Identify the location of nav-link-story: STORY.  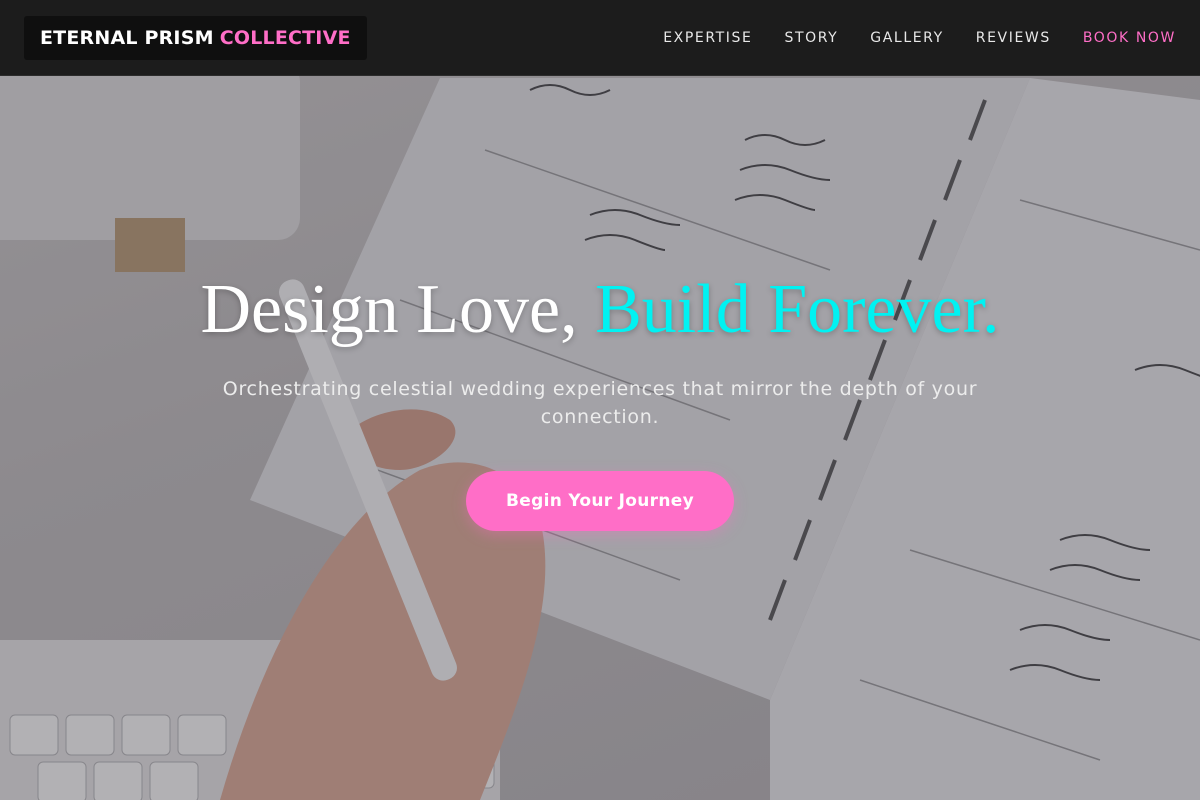
(811, 38).